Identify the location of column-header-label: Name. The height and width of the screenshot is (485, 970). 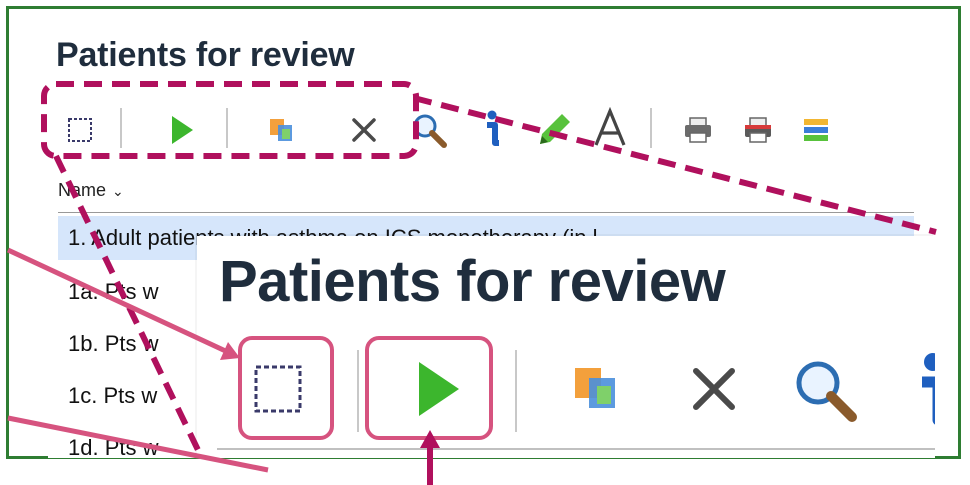
(82, 190).